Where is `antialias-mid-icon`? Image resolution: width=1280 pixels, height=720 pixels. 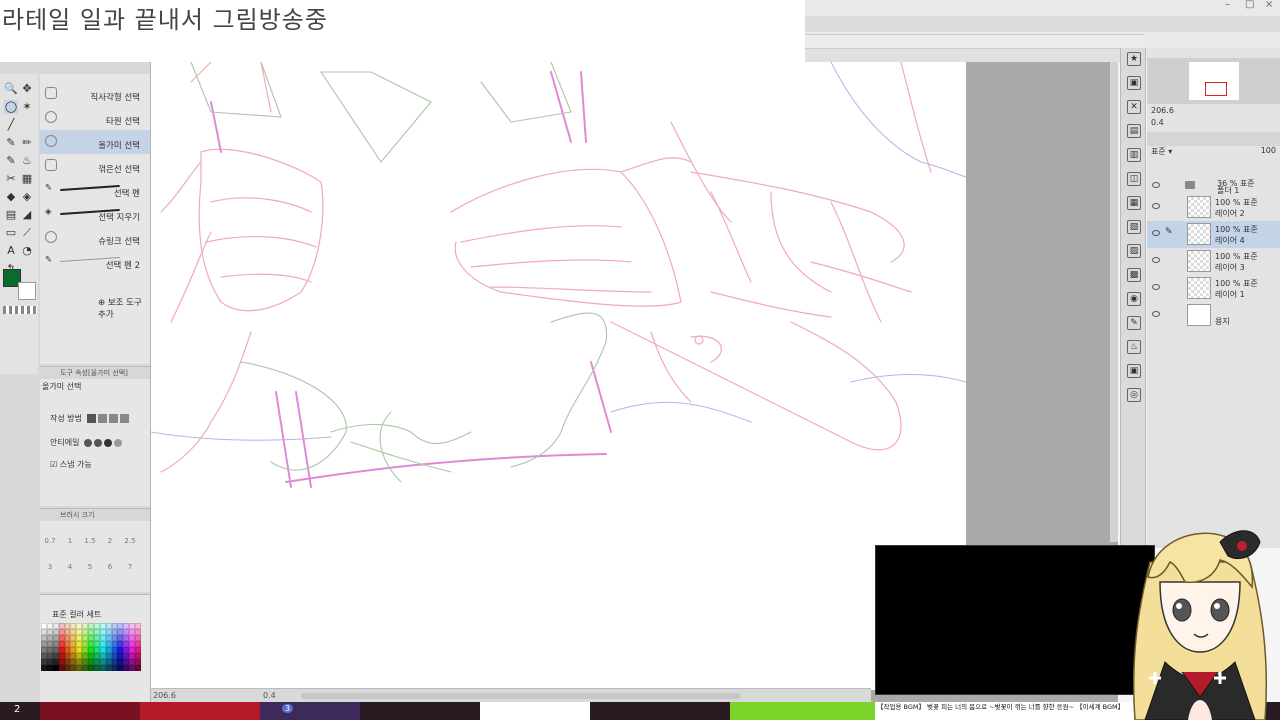
antialias-mid-icon is located at coordinates (108, 442).